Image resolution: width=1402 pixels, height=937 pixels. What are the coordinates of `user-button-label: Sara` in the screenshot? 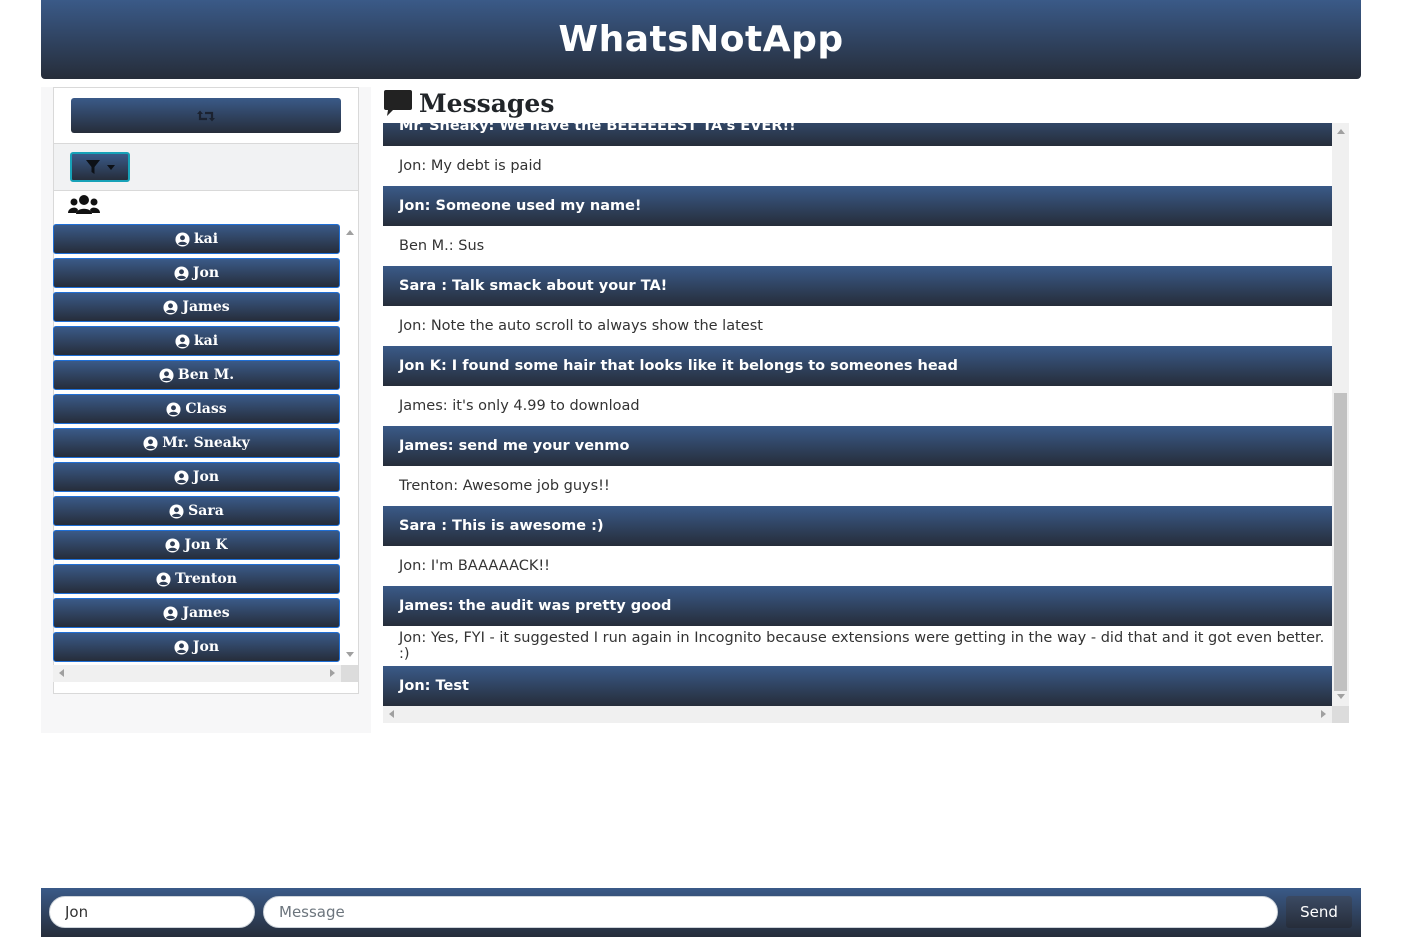 It's located at (206, 511).